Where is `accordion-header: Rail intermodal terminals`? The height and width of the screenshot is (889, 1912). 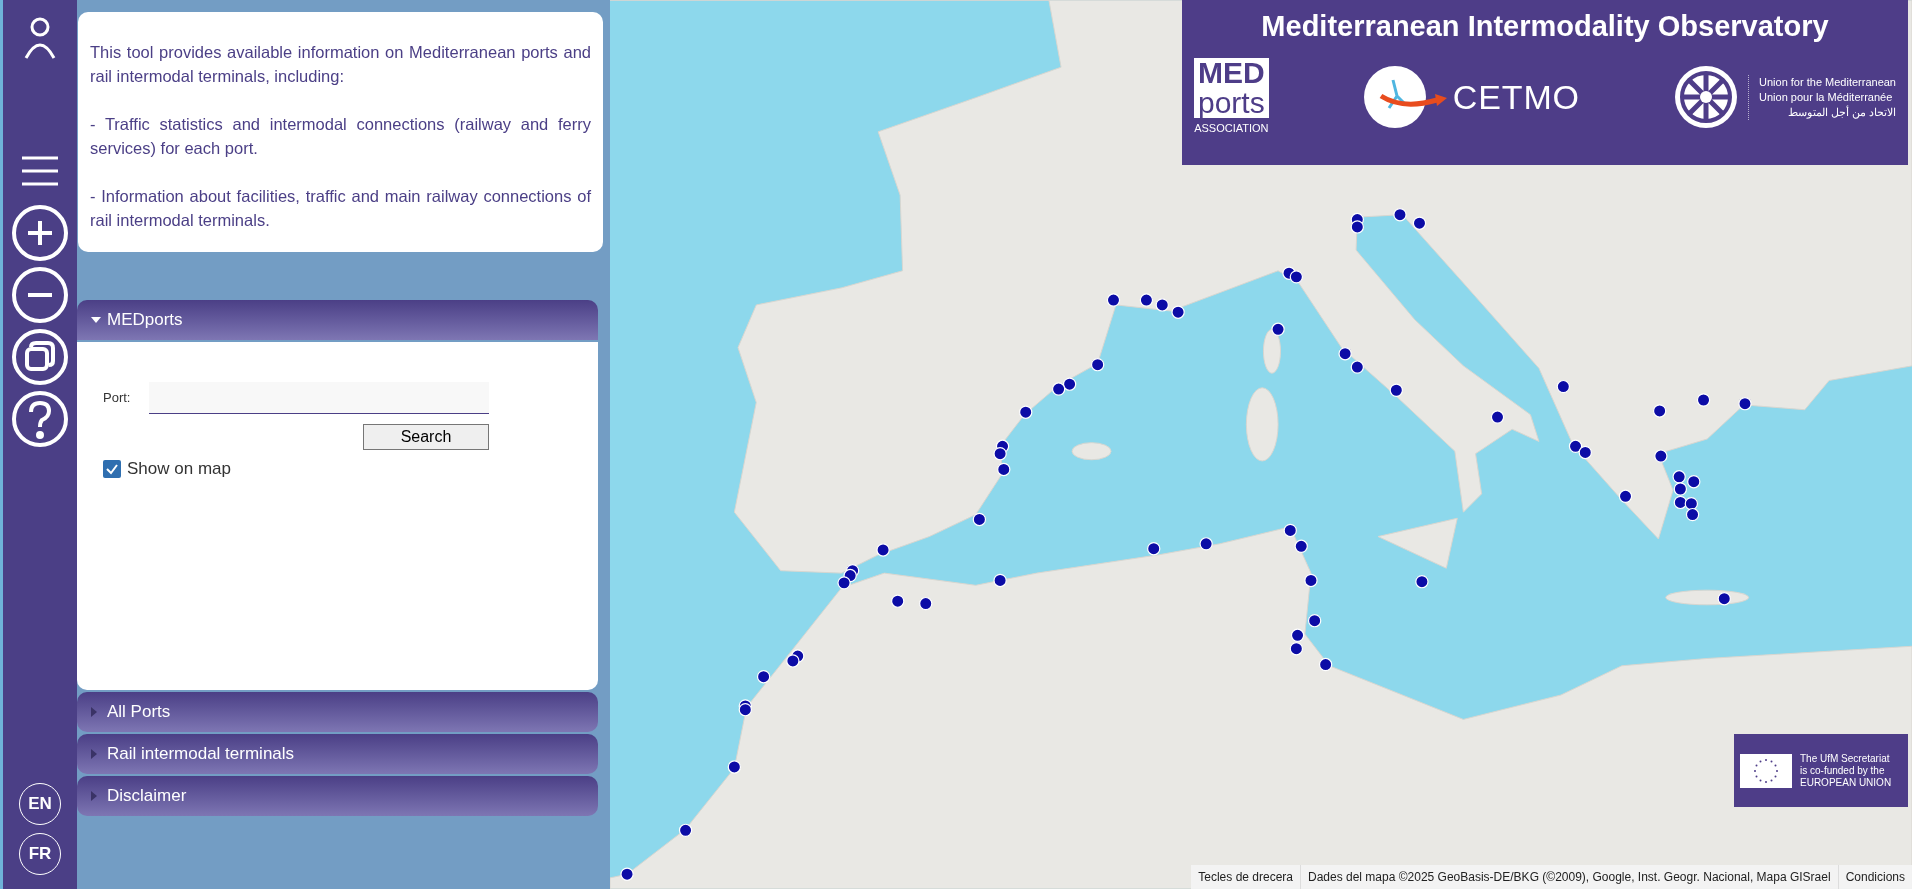
accordion-header: Rail intermodal terminals is located at coordinates (337, 754).